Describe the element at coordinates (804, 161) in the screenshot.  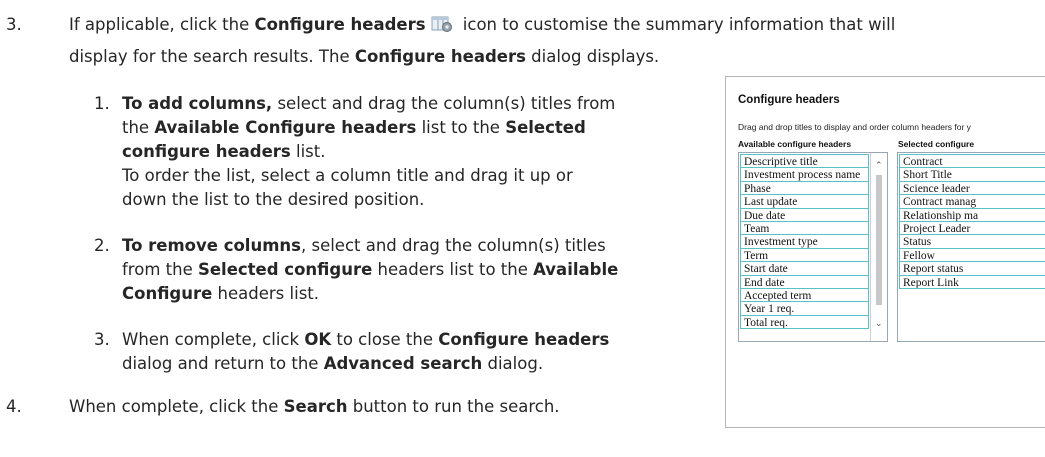
I see `list-item: Descriptive title` at that location.